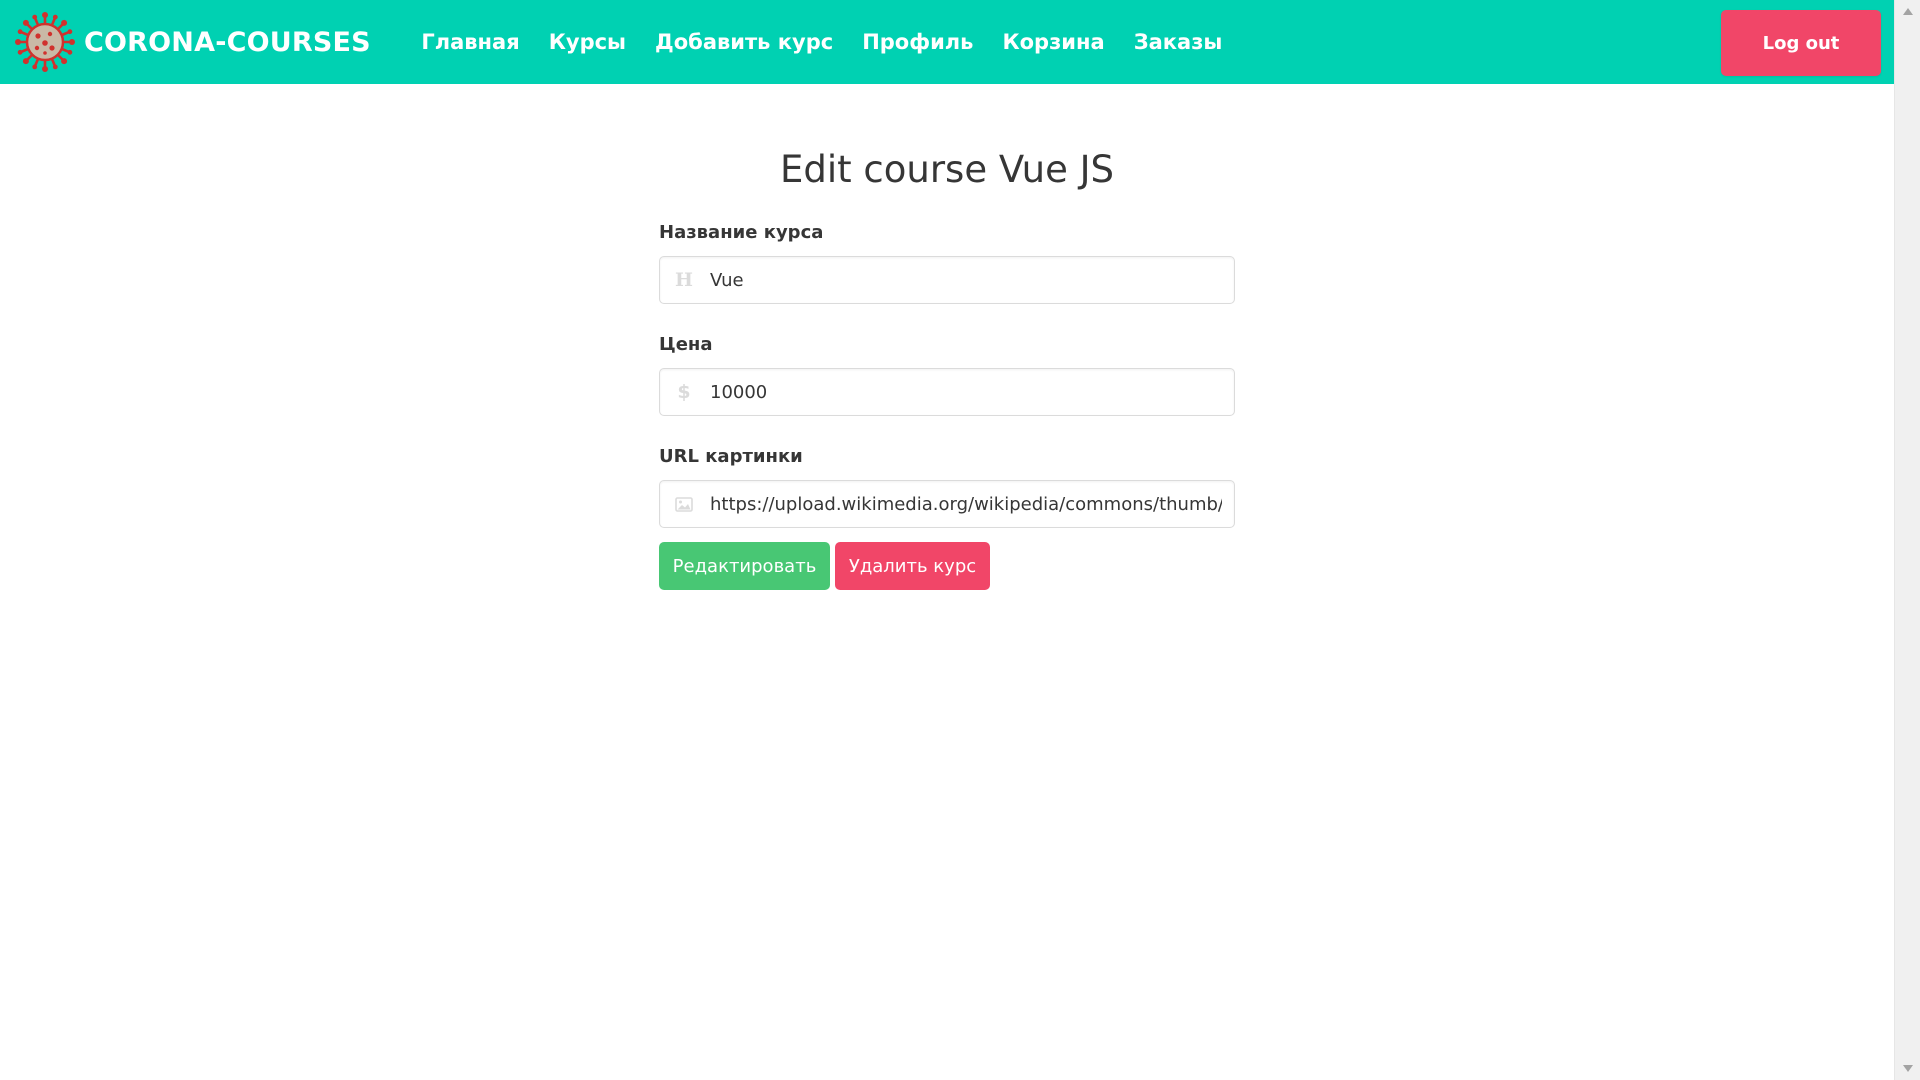 The height and width of the screenshot is (1080, 1920). What do you see at coordinates (587, 42) in the screenshot?
I see `nav-item-courses: Курсы` at bounding box center [587, 42].